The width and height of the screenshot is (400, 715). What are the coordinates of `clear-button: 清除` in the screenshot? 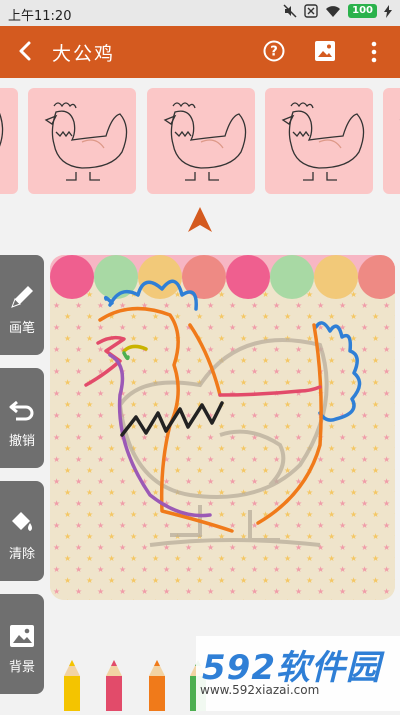 It's located at (22, 531).